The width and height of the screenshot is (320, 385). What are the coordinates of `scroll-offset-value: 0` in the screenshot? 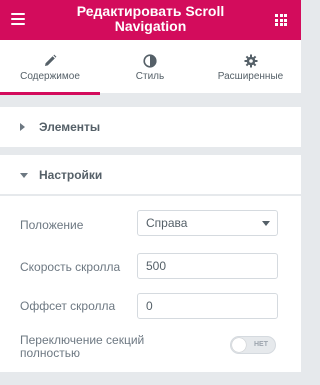 It's located at (149, 306).